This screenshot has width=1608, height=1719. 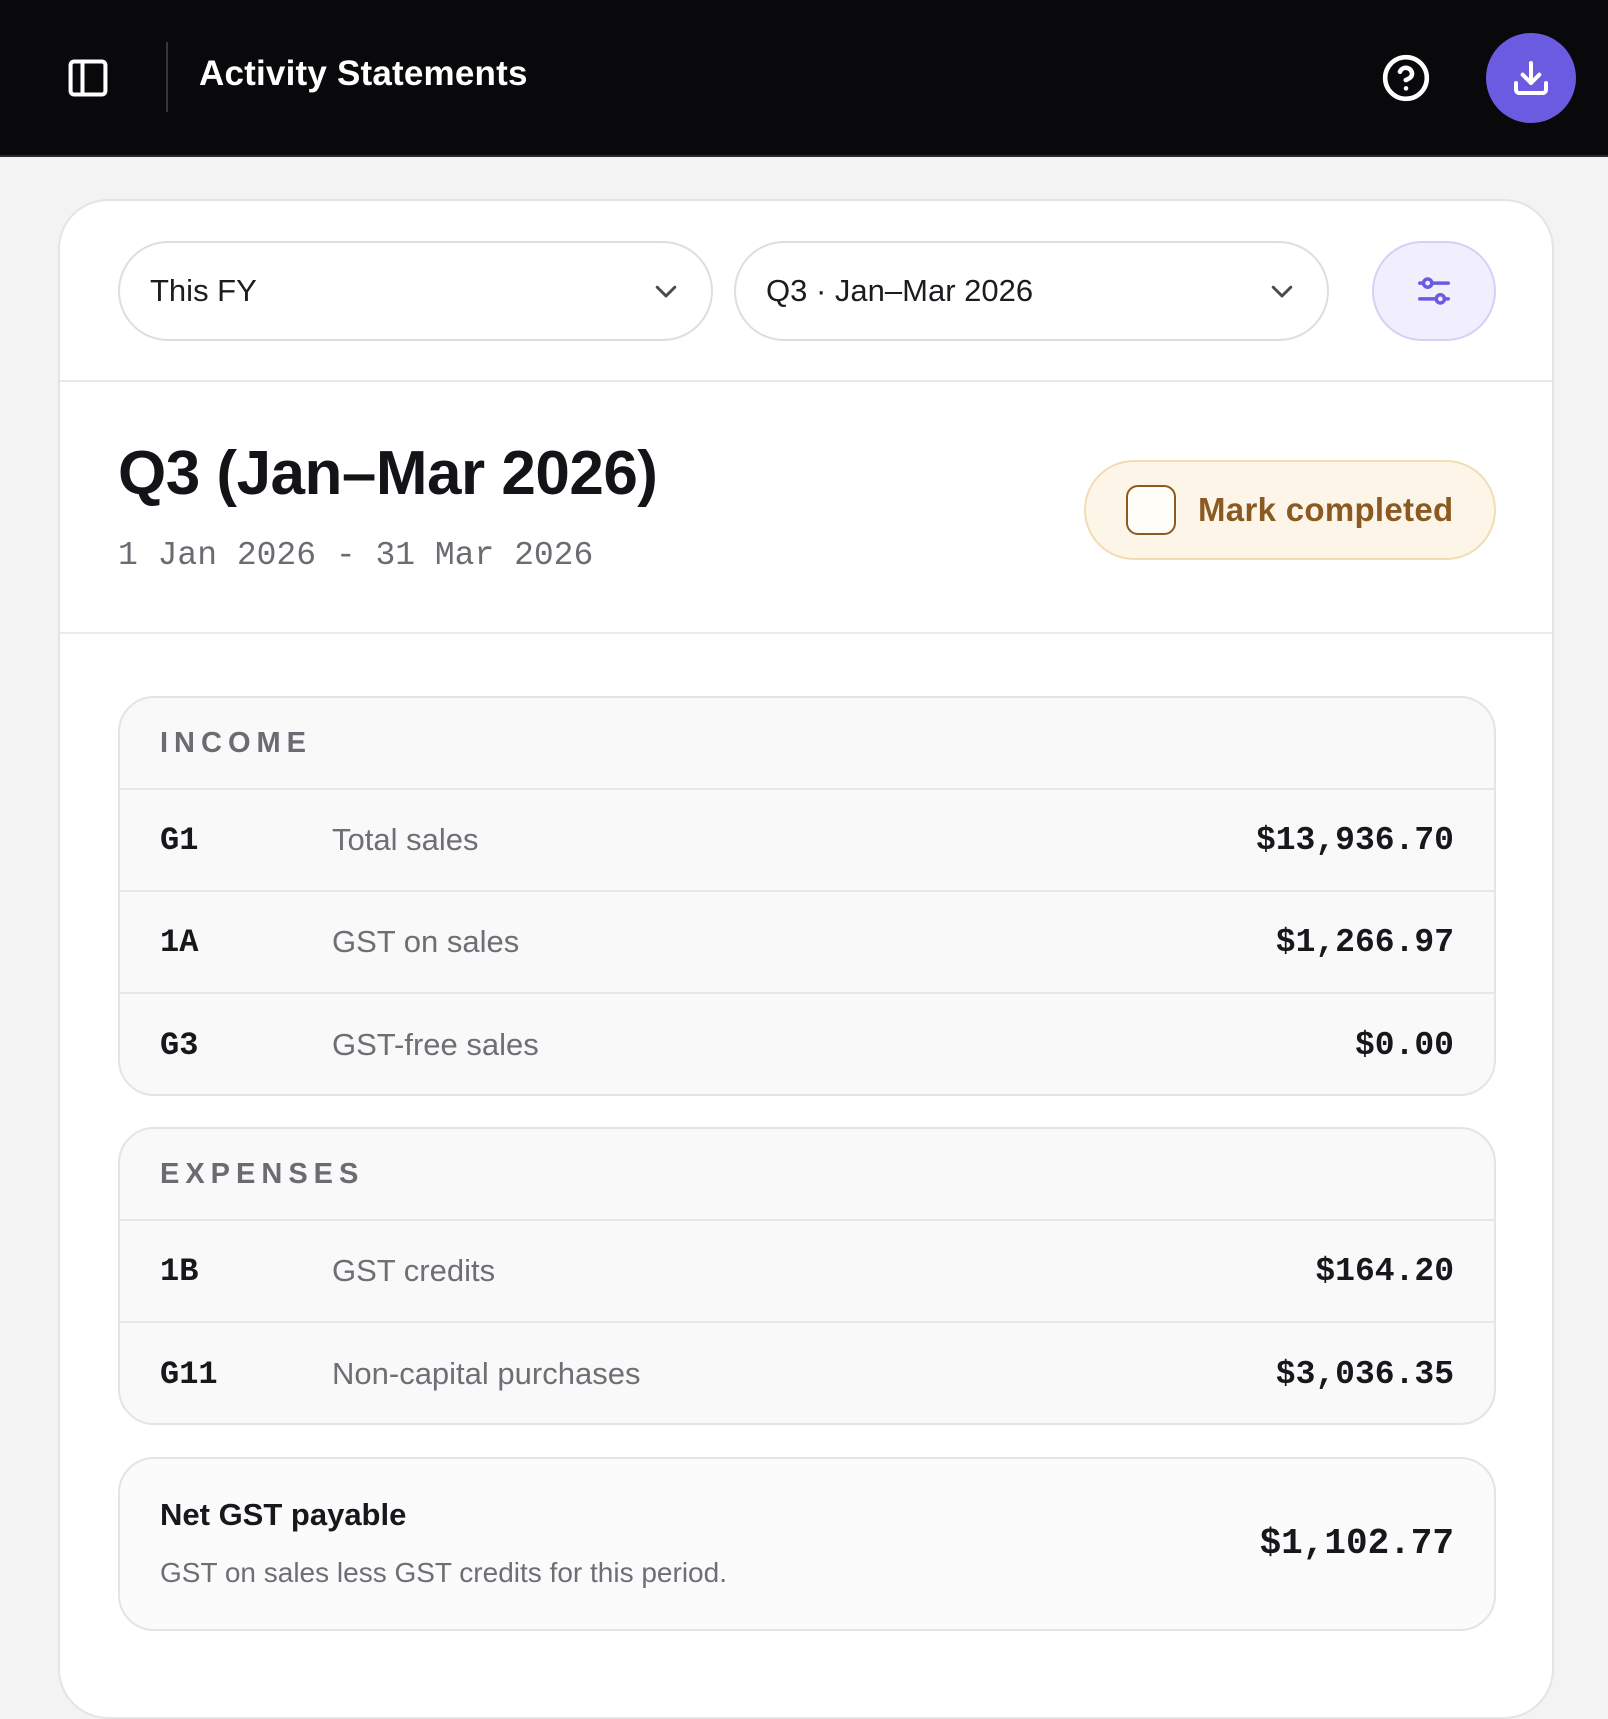 I want to click on net-gst-title: Net GST payable, so click(x=283, y=1514).